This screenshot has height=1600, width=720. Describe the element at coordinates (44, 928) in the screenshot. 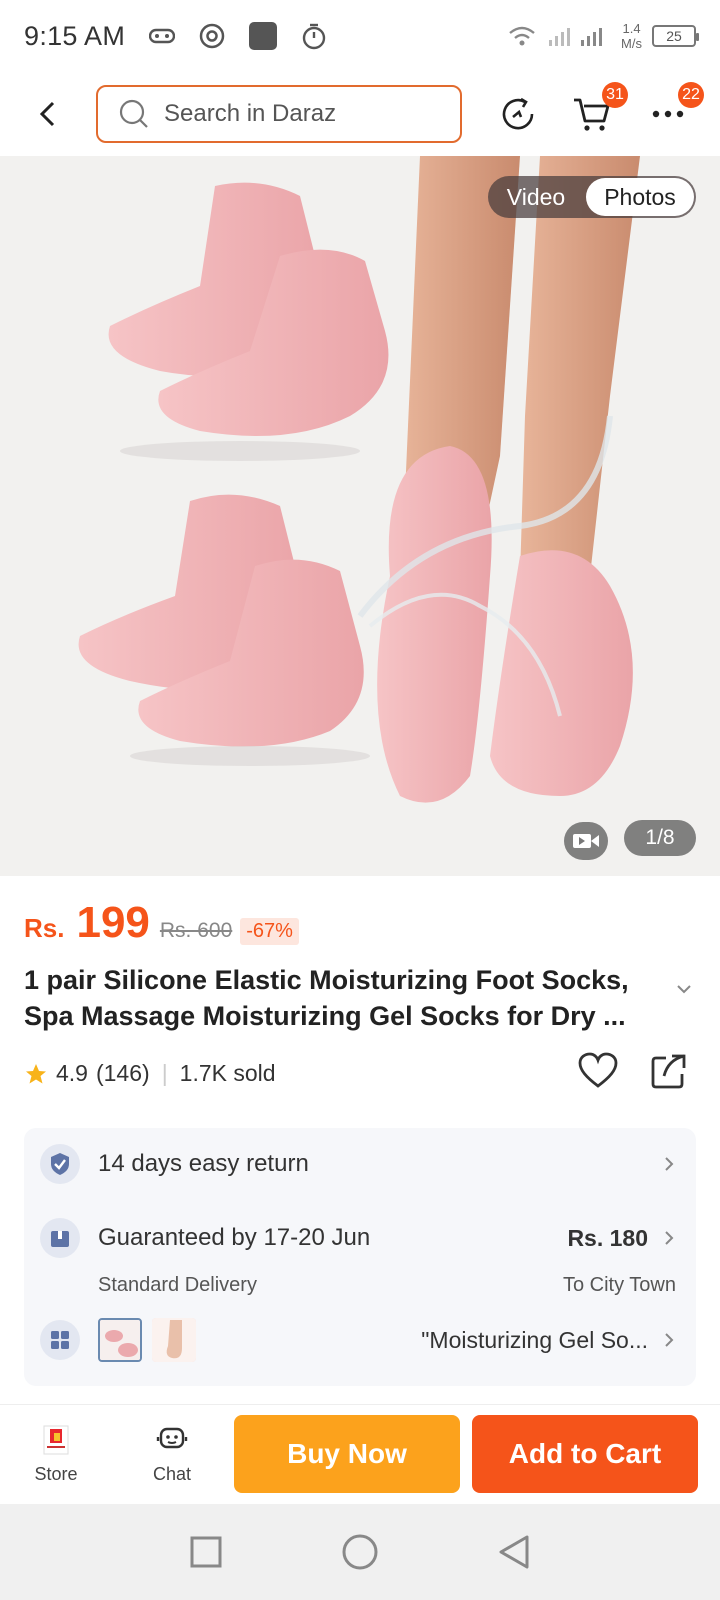

I see `price-currency: Rs.` at that location.